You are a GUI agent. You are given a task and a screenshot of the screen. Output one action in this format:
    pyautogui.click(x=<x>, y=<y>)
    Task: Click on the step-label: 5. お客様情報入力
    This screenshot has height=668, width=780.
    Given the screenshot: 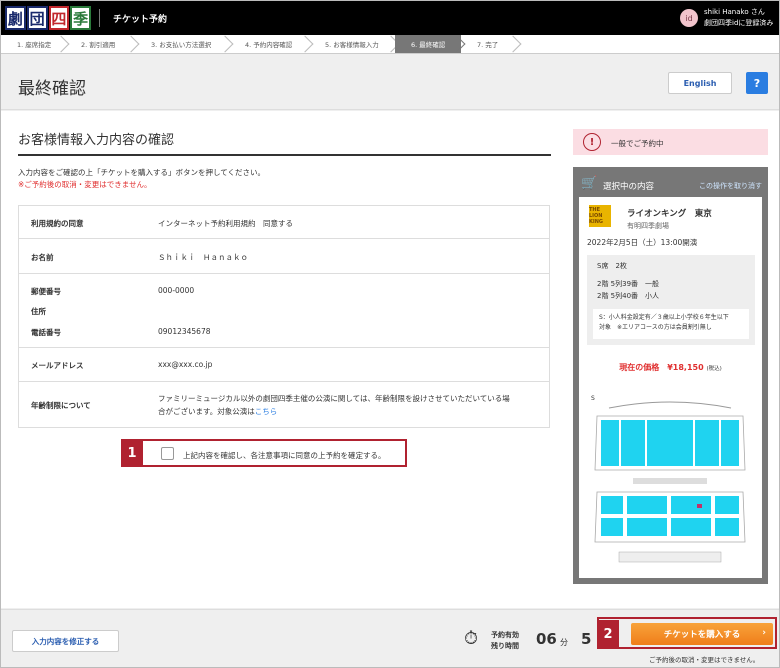 What is the action you would take?
    pyautogui.click(x=352, y=45)
    